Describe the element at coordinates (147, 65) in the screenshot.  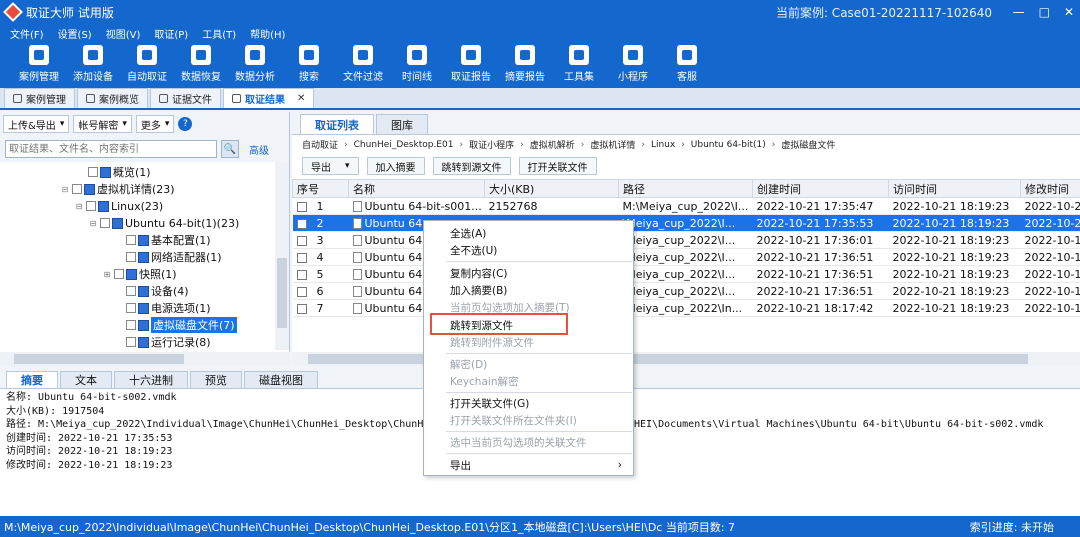
I see `auto-forensics-button: 自动取证` at that location.